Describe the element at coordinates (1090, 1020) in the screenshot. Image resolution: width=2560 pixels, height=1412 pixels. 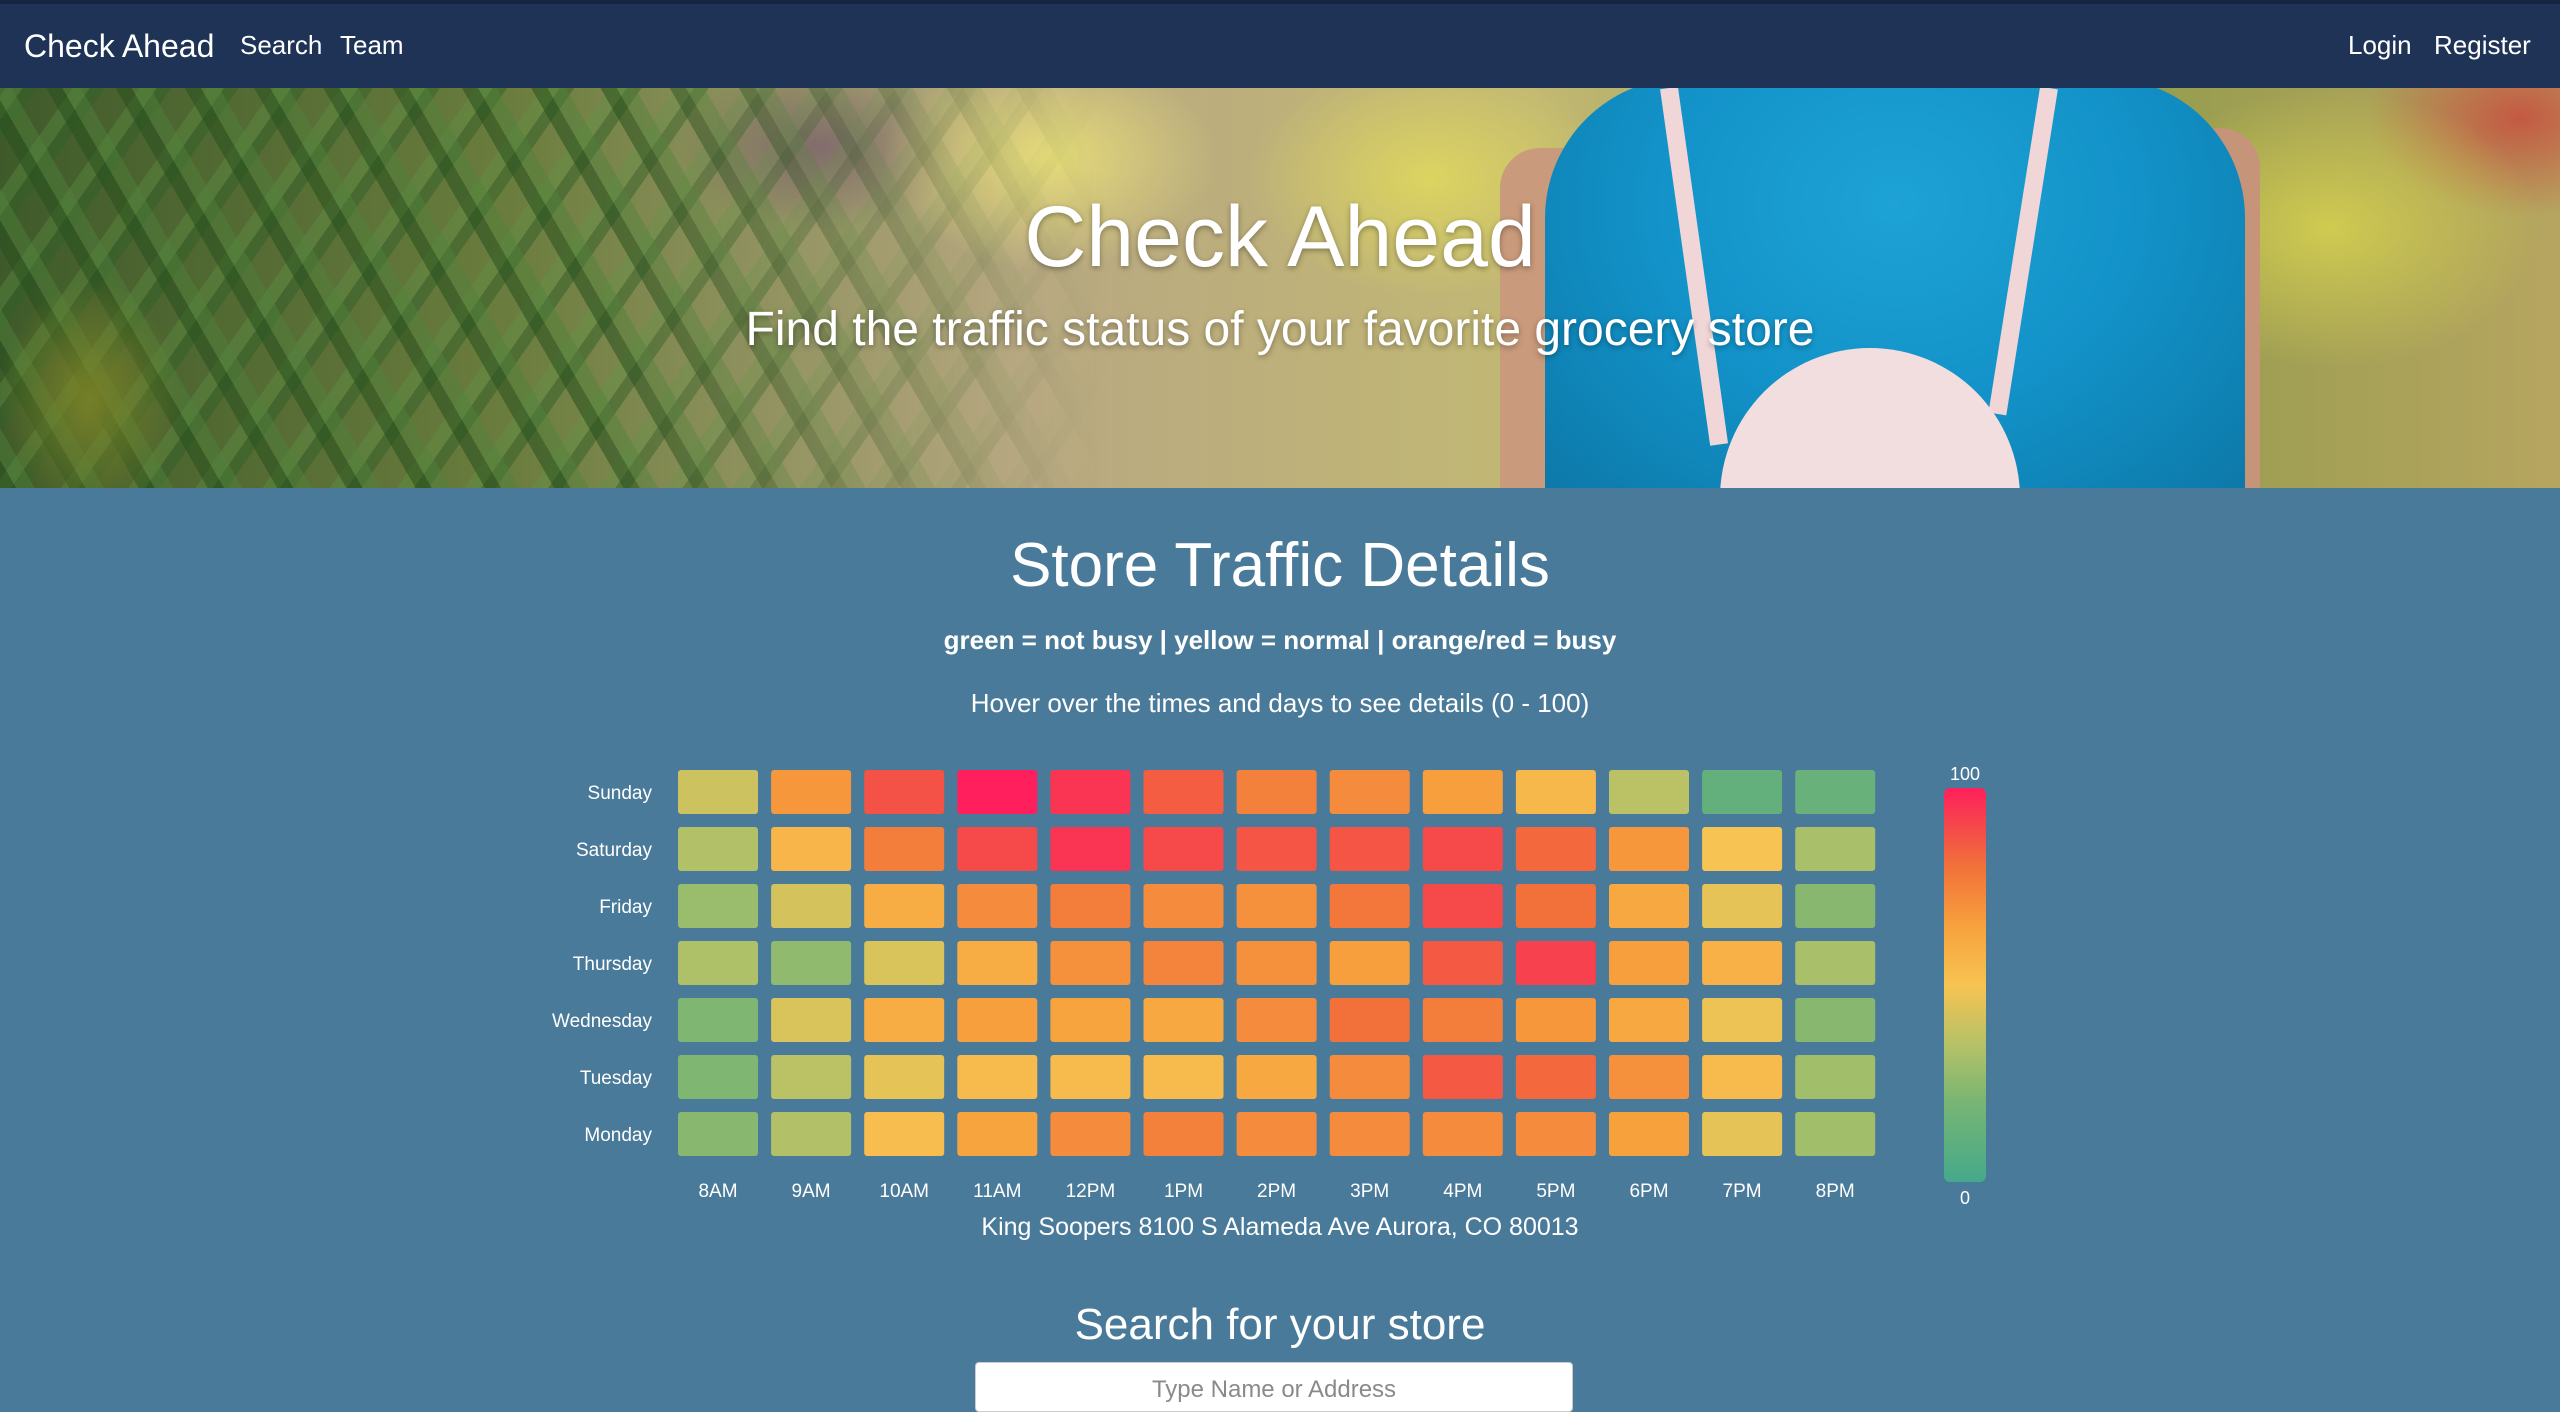
I see `heatmap-cell: Wednesday 12PM: 64` at that location.